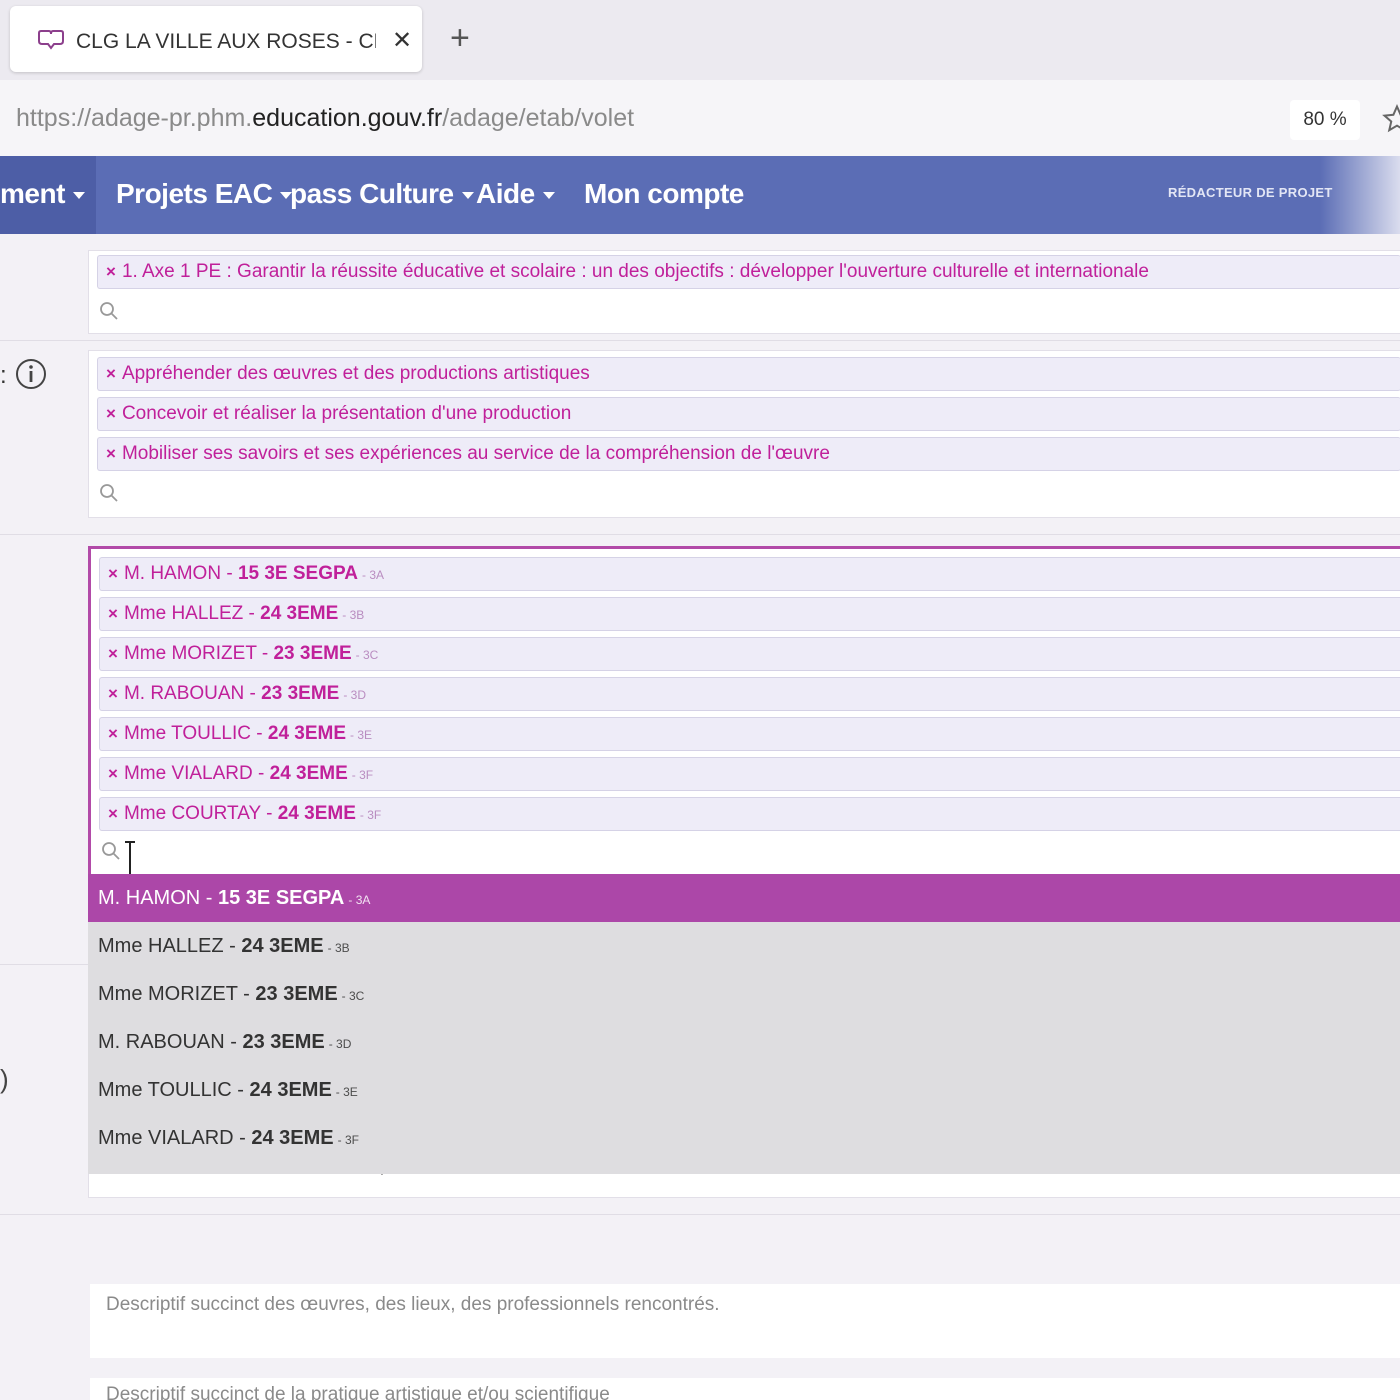 The height and width of the screenshot is (1400, 1400). What do you see at coordinates (198, 653) in the screenshot?
I see `tag-teacher: Mme MORIZET -` at bounding box center [198, 653].